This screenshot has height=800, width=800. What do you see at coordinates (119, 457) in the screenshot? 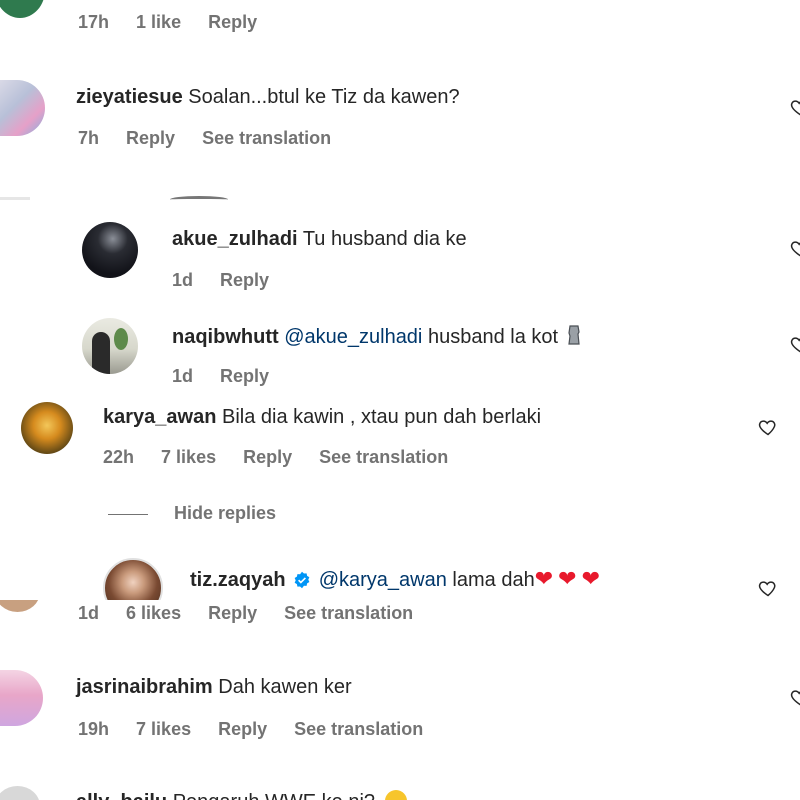
I see `comment-time: 22h` at bounding box center [119, 457].